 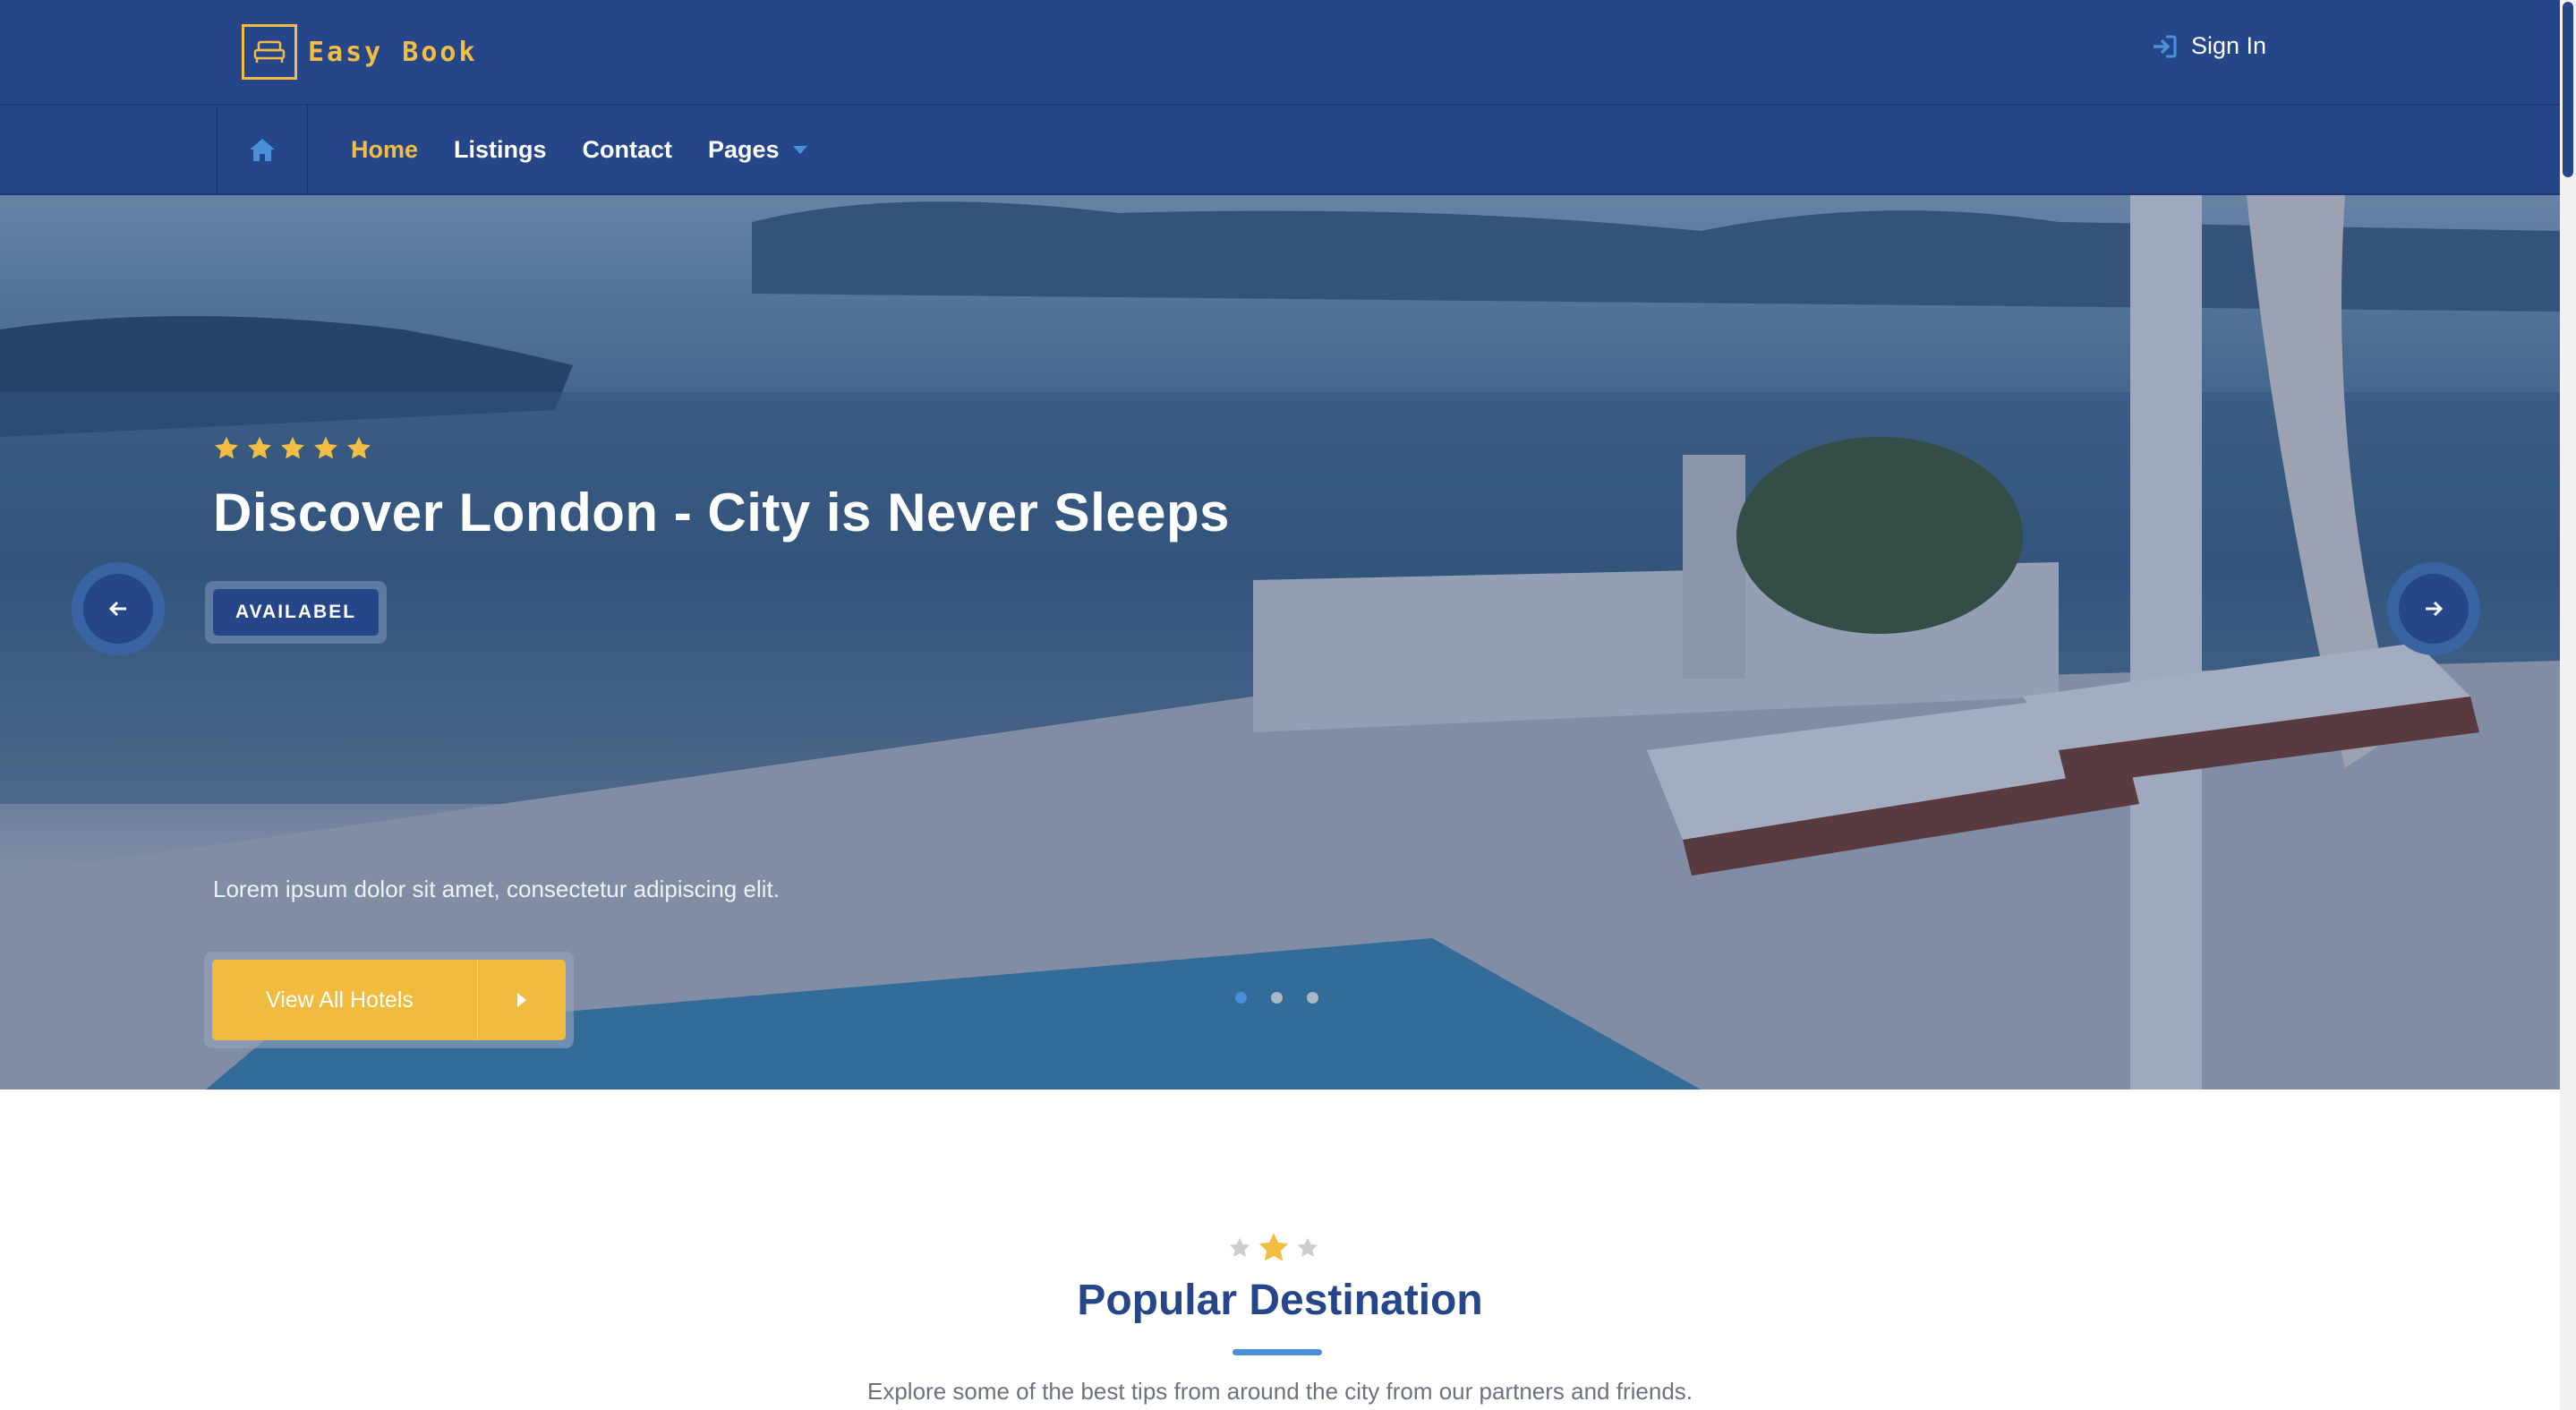 I want to click on scrollbar-thumb, so click(x=2568, y=89).